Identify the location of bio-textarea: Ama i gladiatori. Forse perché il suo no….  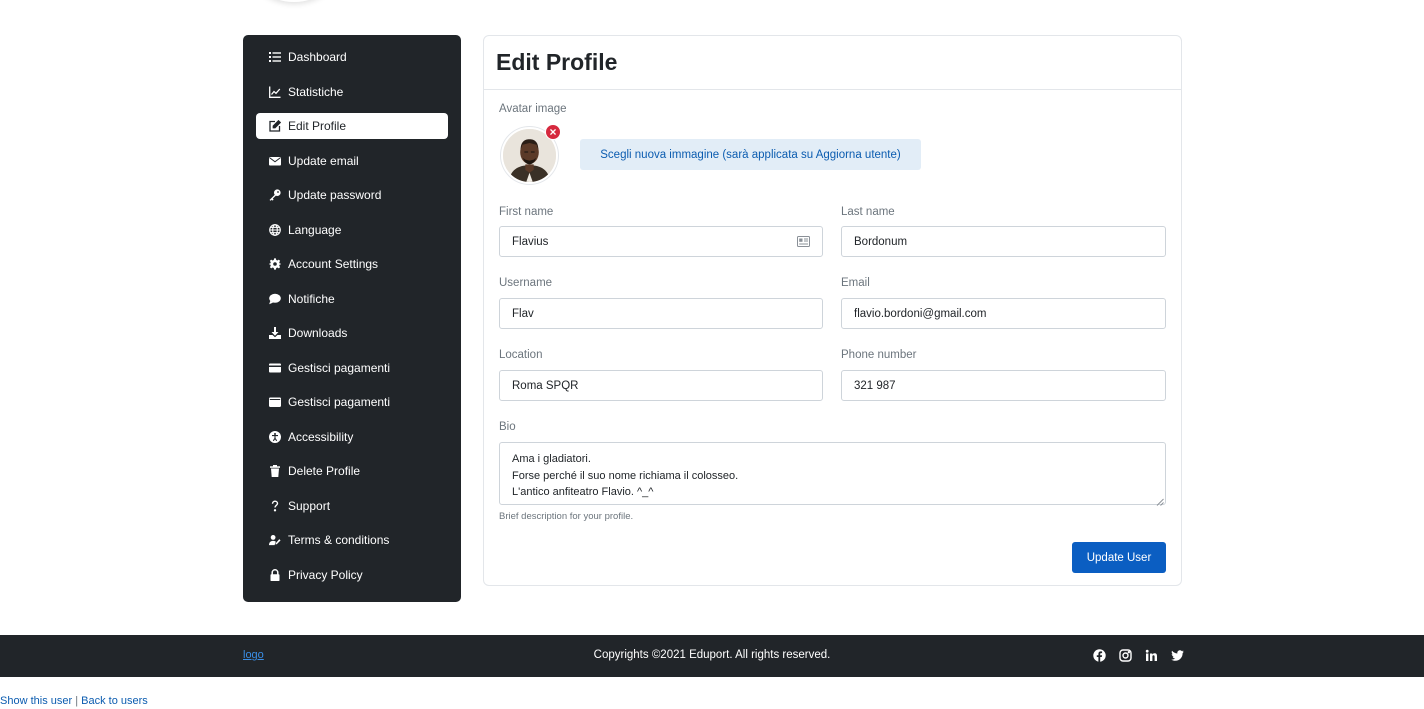
(832, 474).